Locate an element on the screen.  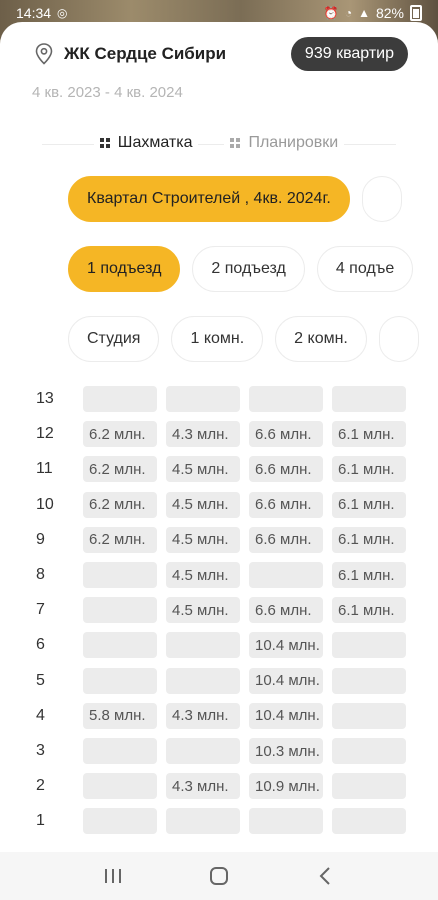
home-button is located at coordinates (219, 876).